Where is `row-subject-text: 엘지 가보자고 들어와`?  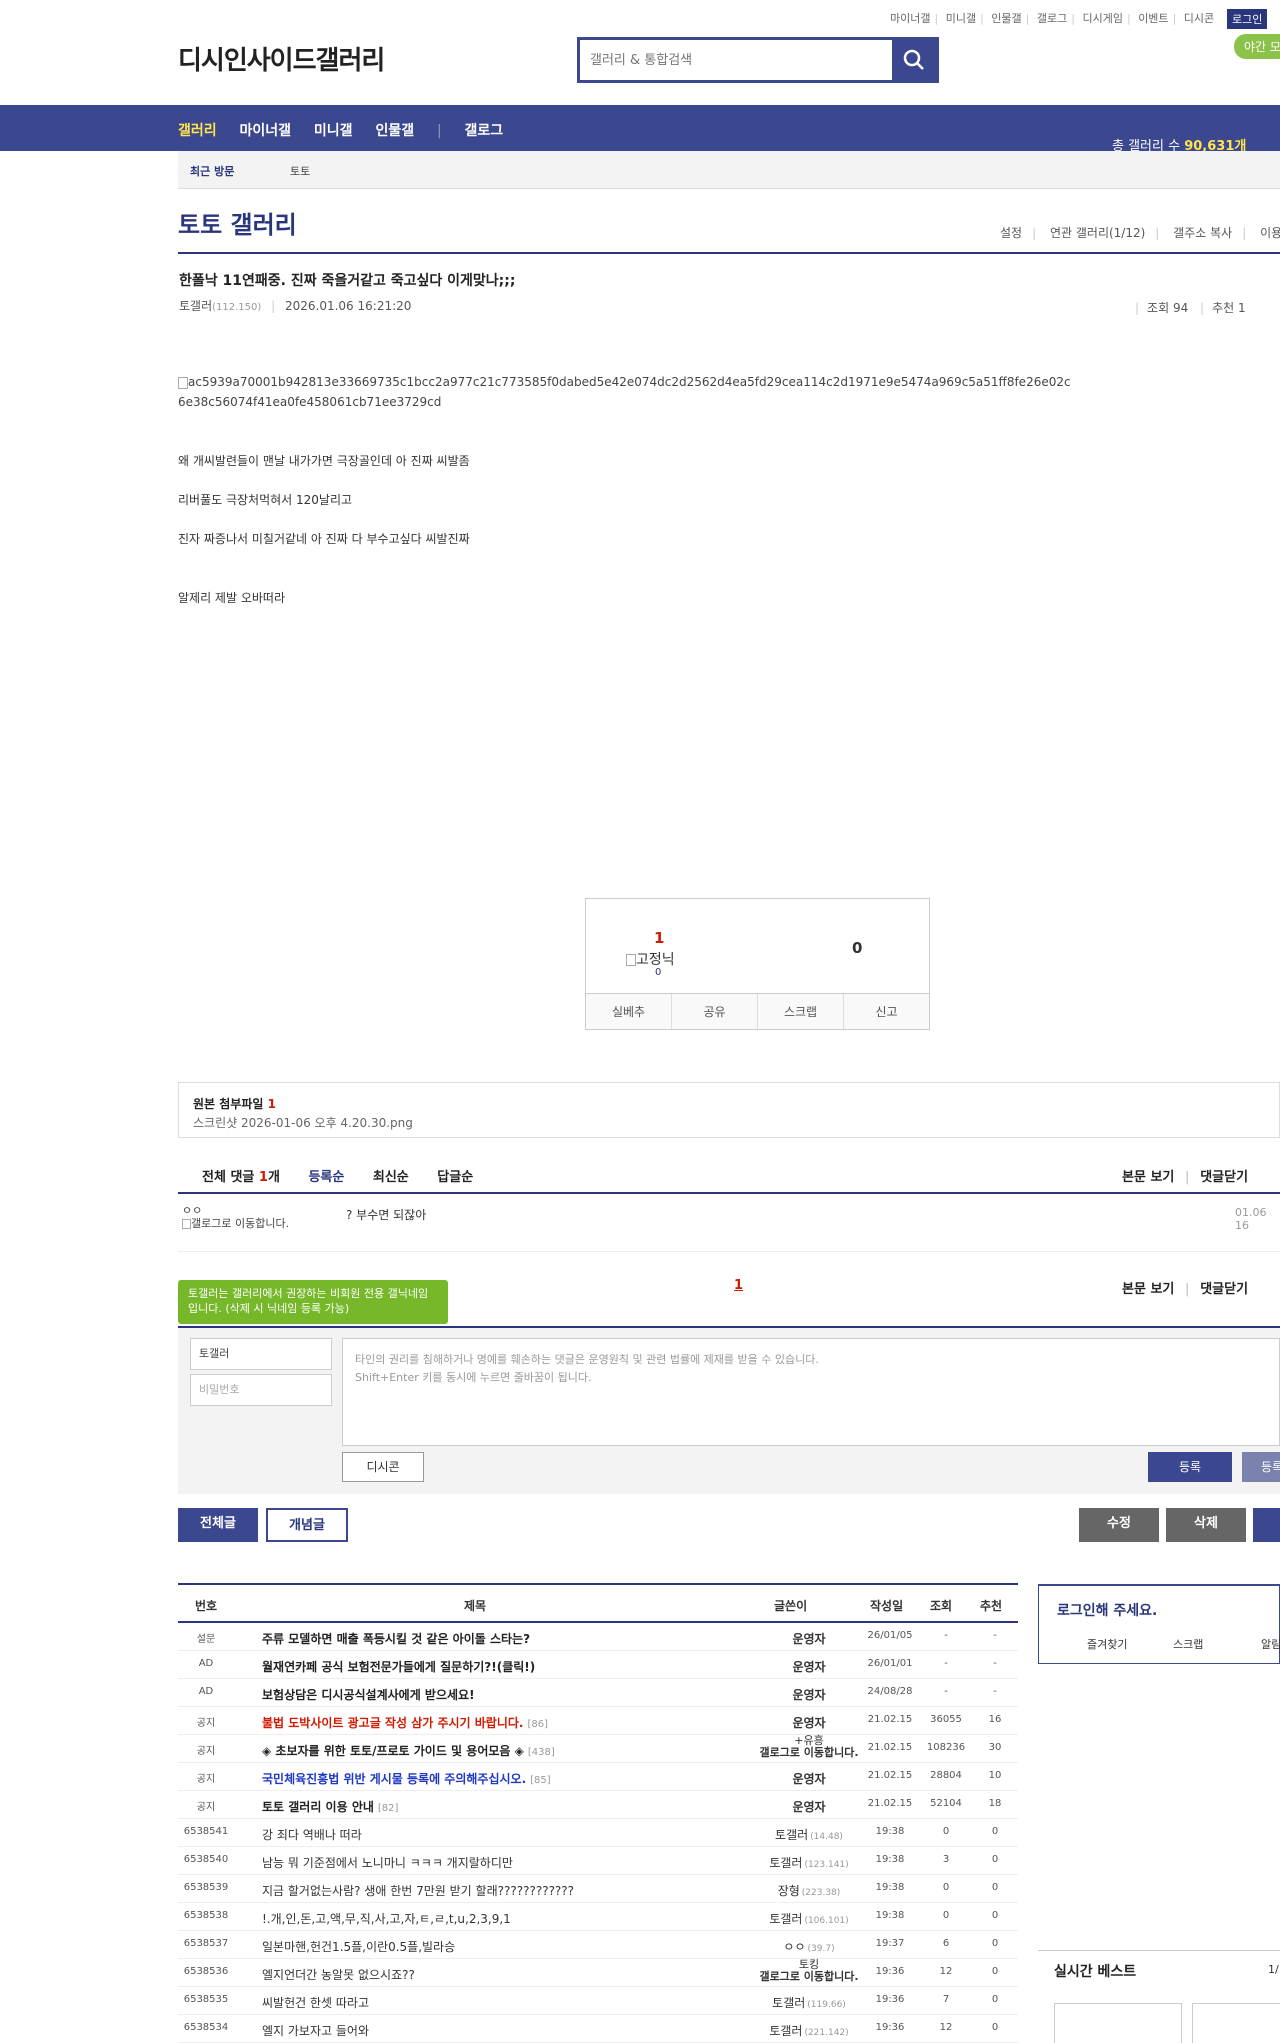
row-subject-text: 엘지 가보자고 들어와 is located at coordinates (315, 2031).